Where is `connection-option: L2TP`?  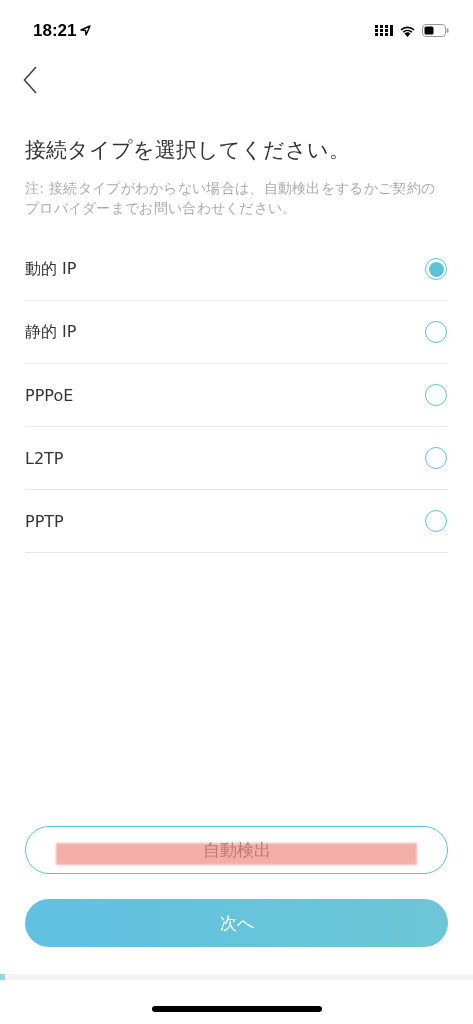 connection-option: L2TP is located at coordinates (236, 458).